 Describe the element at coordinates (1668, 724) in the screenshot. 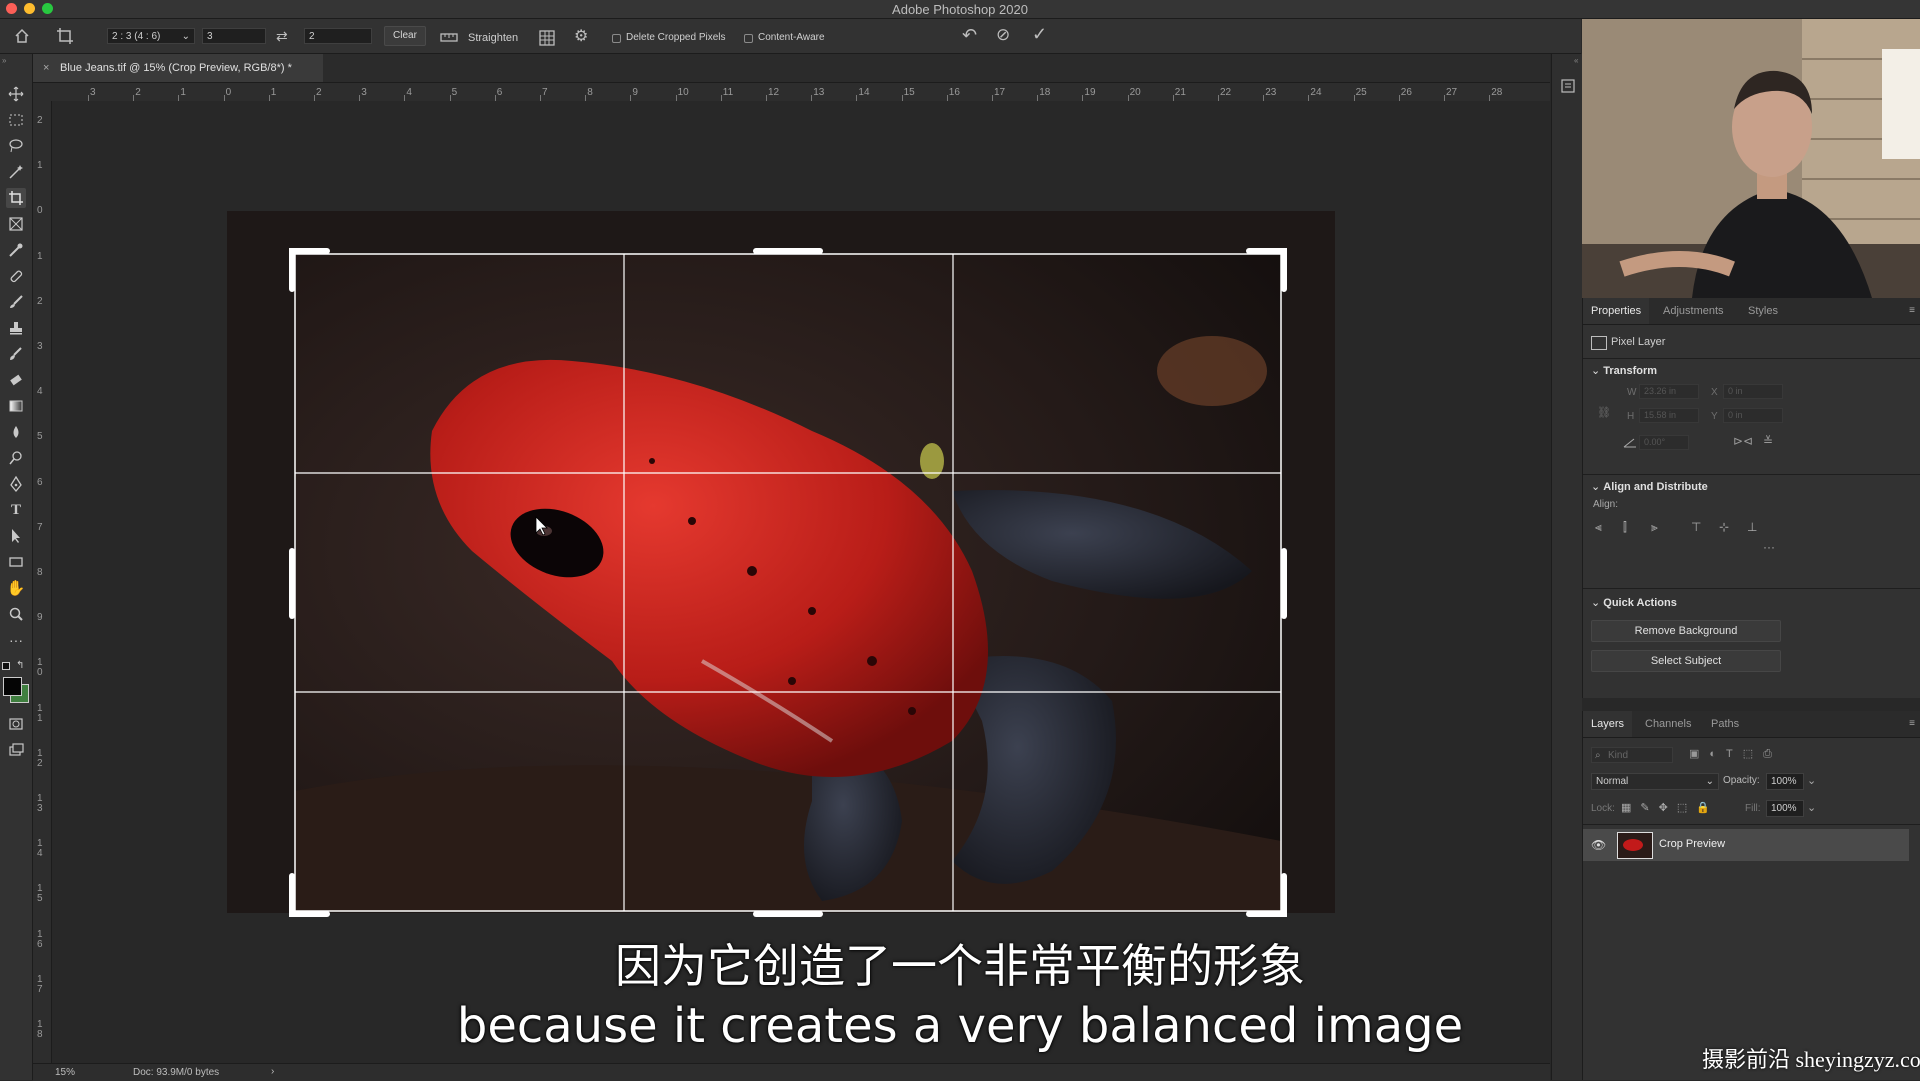

I see `tab-channels: Channels` at that location.